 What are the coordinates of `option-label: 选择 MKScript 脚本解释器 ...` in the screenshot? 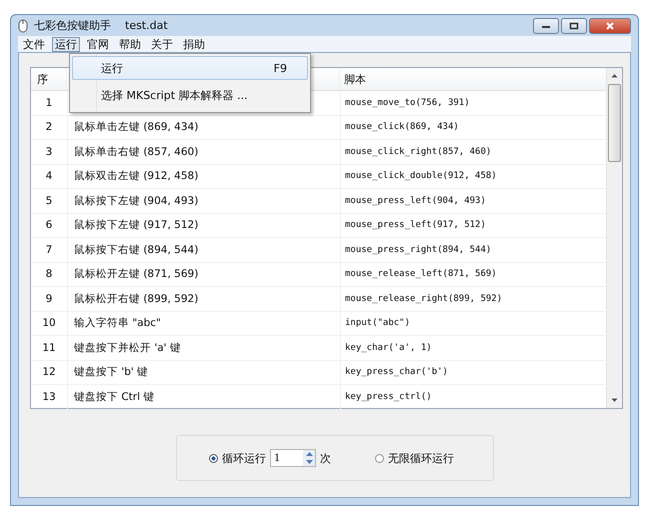 It's located at (175, 95).